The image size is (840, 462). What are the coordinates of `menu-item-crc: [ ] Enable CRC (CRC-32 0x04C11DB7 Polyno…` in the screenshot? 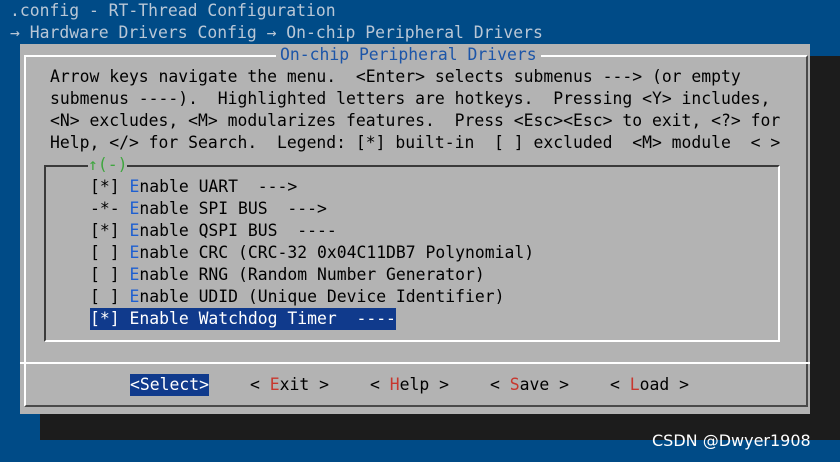 It's located at (312, 253).